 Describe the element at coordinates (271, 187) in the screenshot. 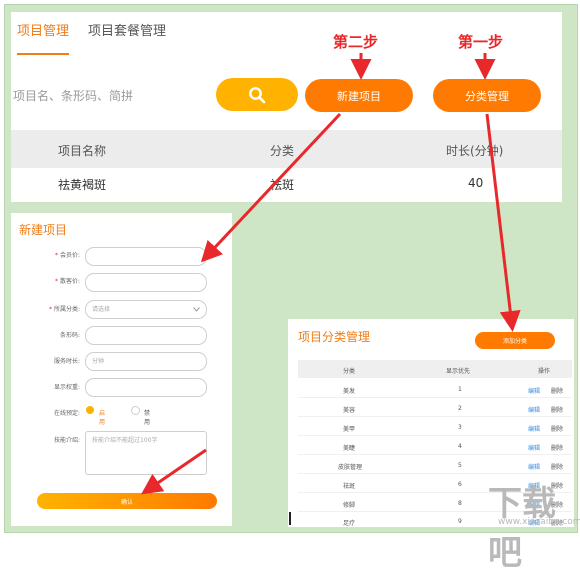

I see `arrow-to-form` at that location.